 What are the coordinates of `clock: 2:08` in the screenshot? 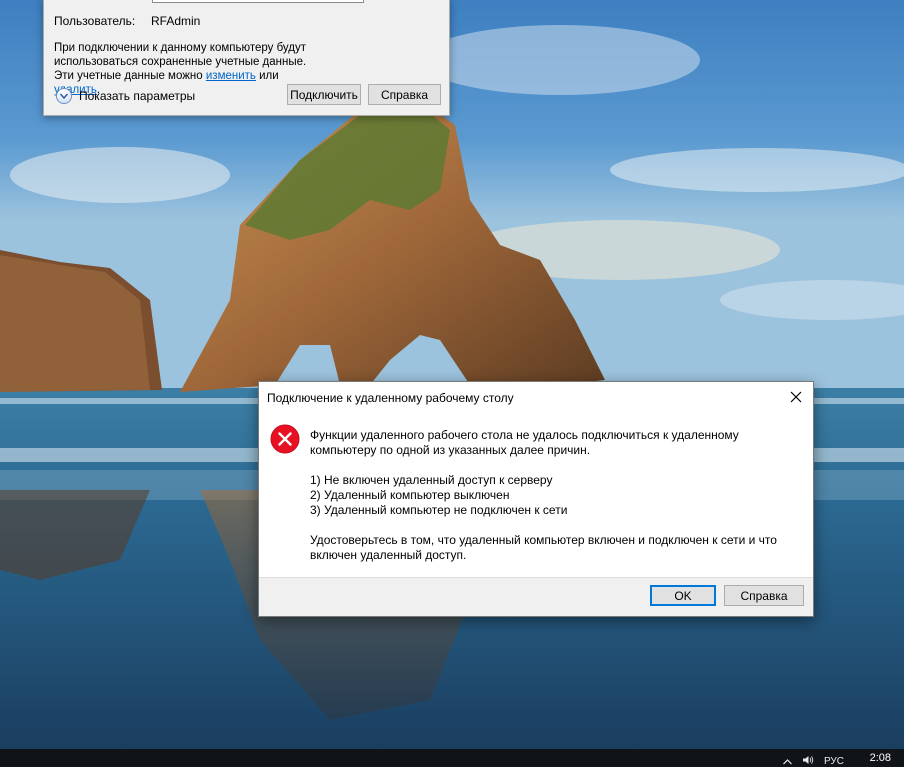 It's located at (880, 758).